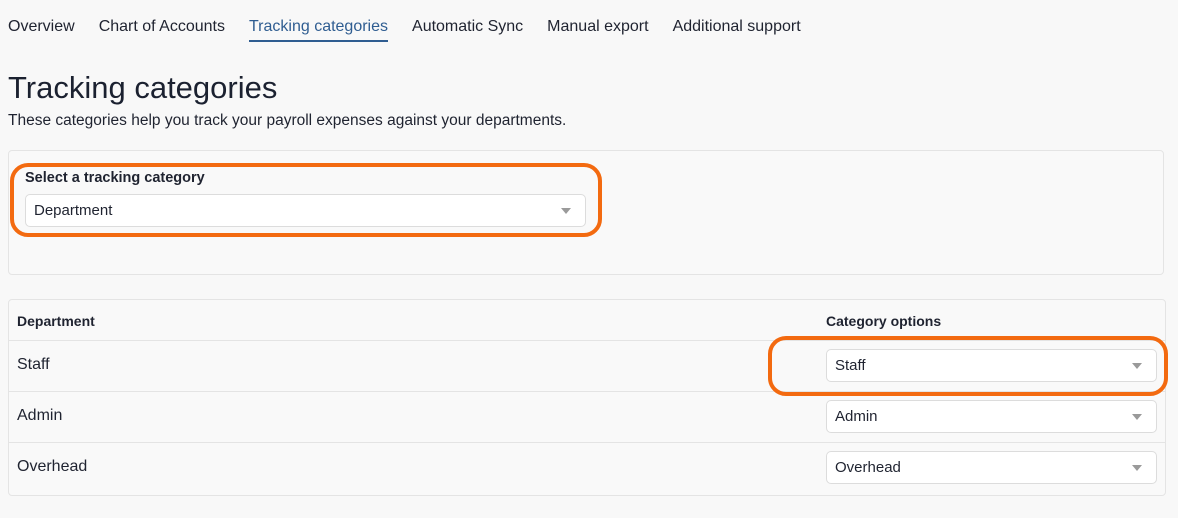  Describe the element at coordinates (41, 30) in the screenshot. I see `tab-overview: Overview` at that location.